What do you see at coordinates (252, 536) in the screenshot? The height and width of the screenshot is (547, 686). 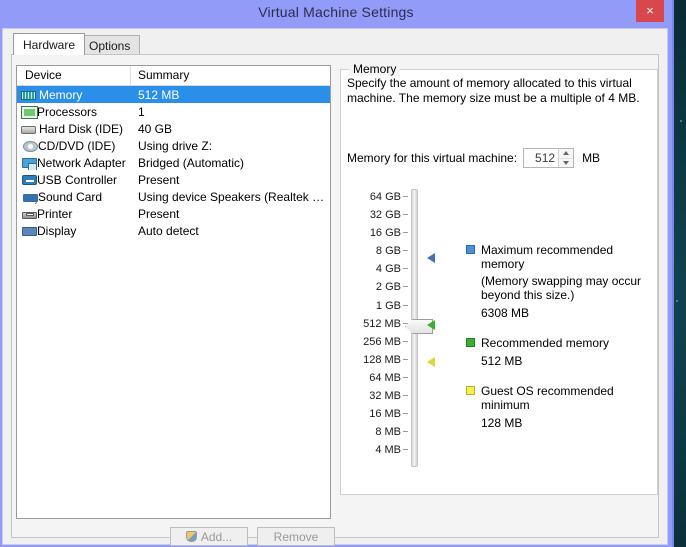 I see `device-action-buttons: Add... Remove` at bounding box center [252, 536].